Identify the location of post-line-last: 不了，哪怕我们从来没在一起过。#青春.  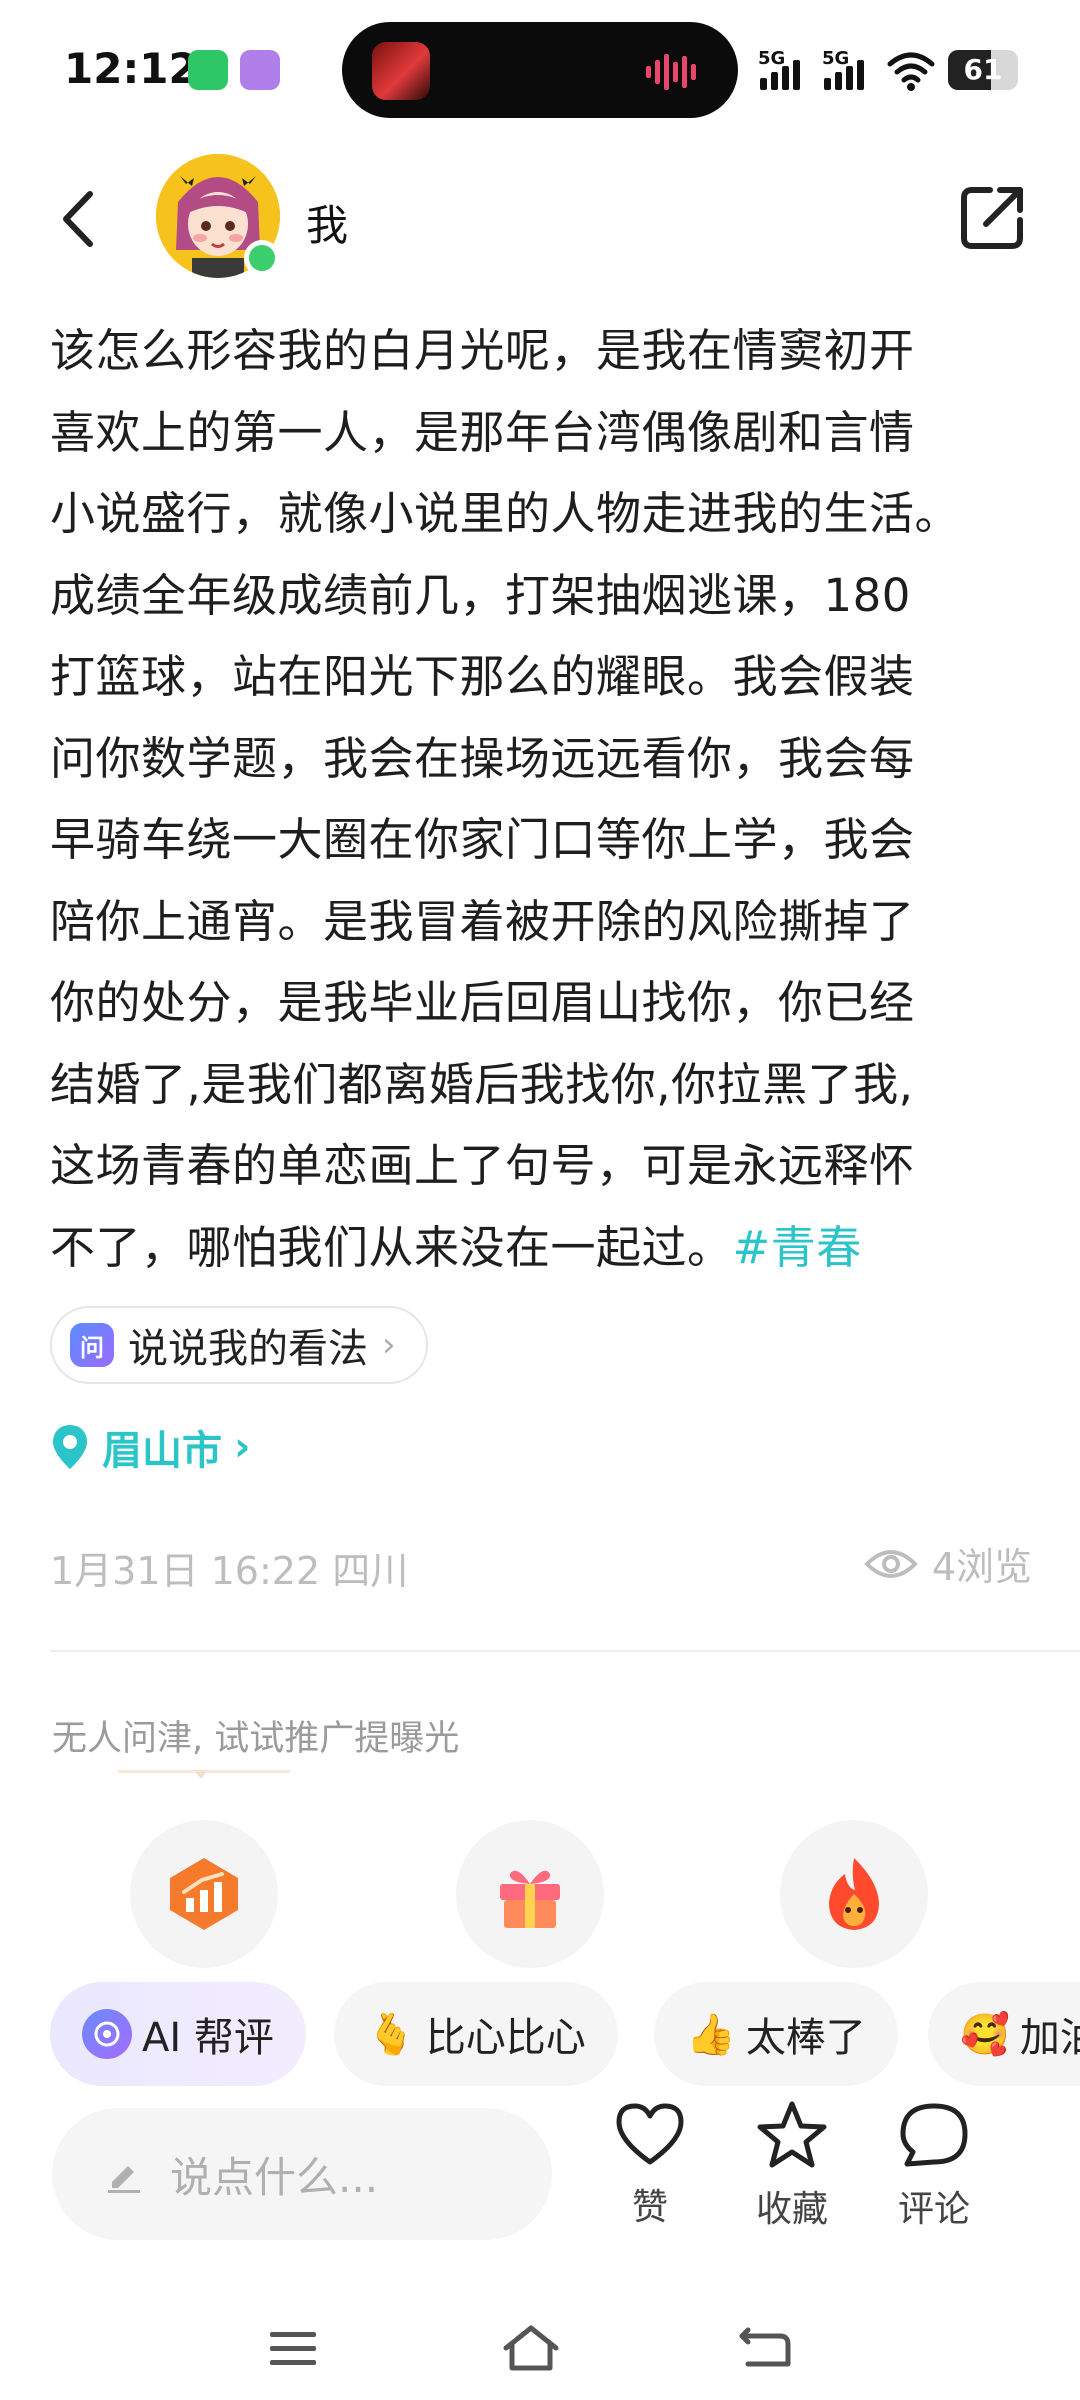
(550, 1248).